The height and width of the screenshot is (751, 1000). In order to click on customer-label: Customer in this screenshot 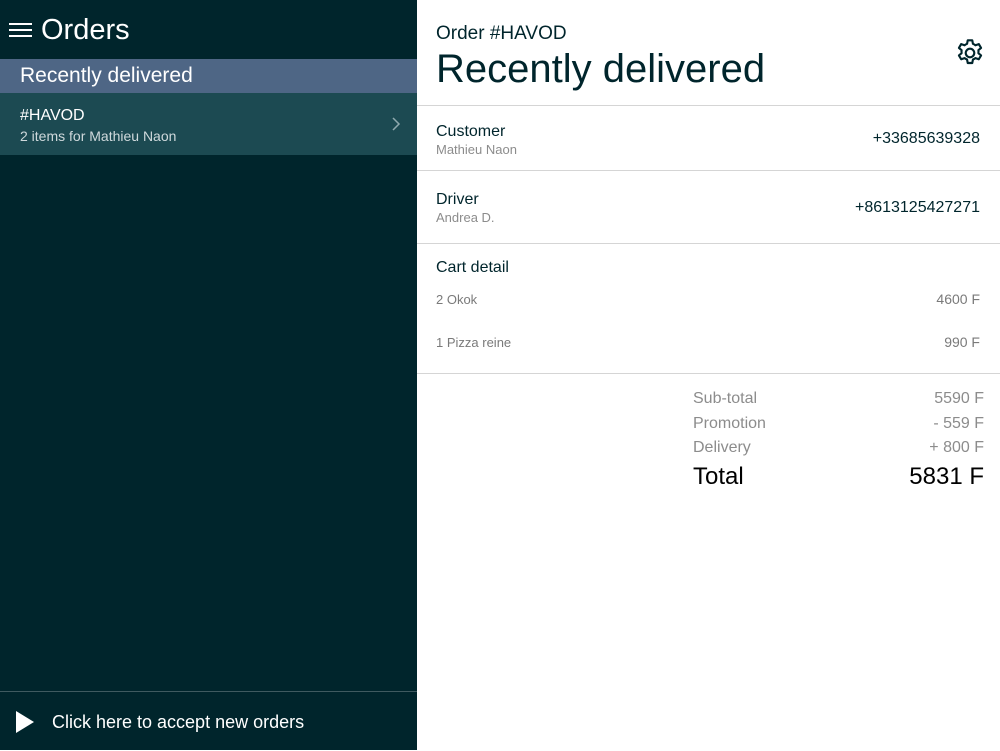, I will do `click(471, 131)`.